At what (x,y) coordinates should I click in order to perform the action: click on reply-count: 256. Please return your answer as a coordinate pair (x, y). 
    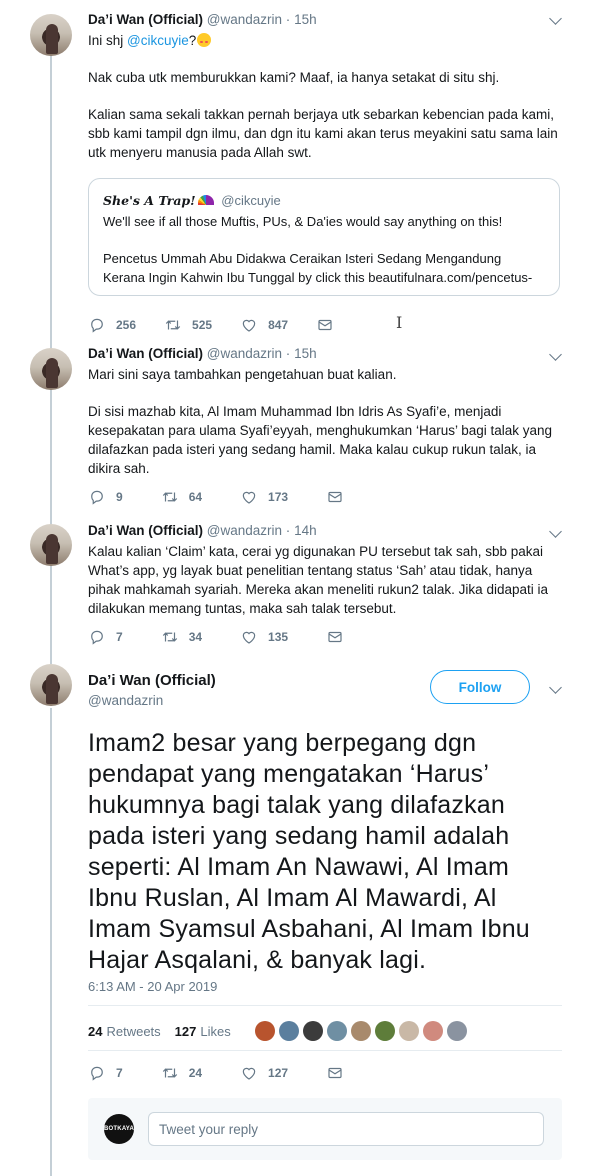
    Looking at the image, I should click on (126, 325).